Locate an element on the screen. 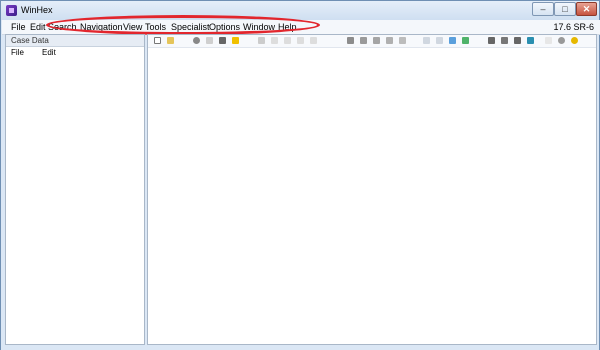 The width and height of the screenshot is (600, 350). web-icon is located at coordinates (561, 40).